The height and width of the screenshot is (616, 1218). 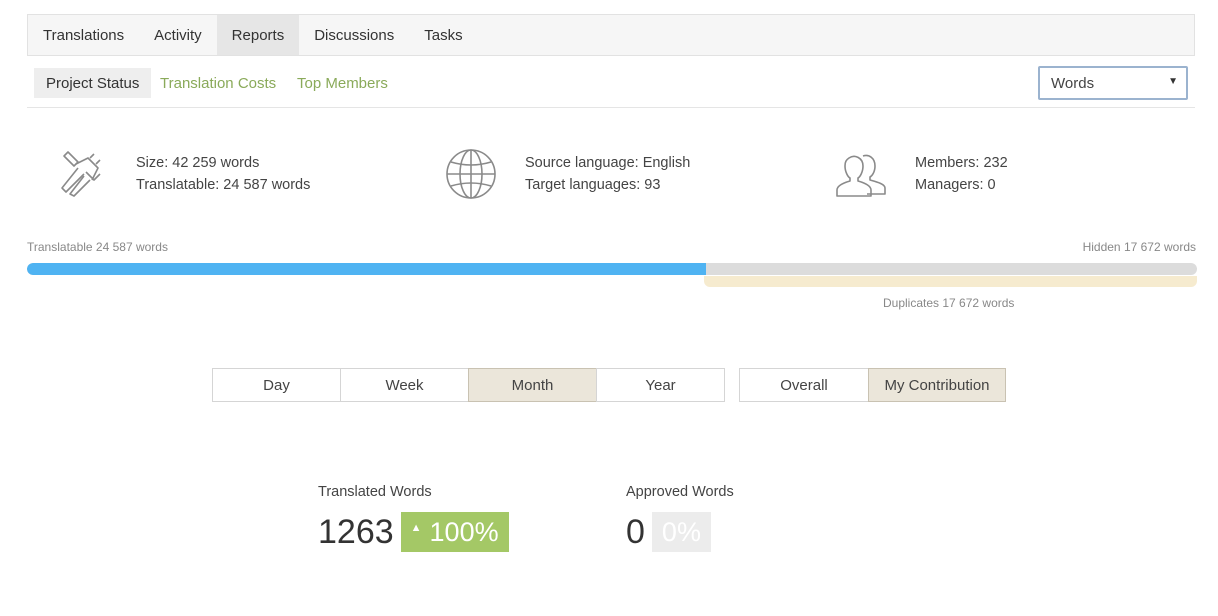 What do you see at coordinates (804, 385) in the screenshot?
I see `scope-overall-button: Overall` at bounding box center [804, 385].